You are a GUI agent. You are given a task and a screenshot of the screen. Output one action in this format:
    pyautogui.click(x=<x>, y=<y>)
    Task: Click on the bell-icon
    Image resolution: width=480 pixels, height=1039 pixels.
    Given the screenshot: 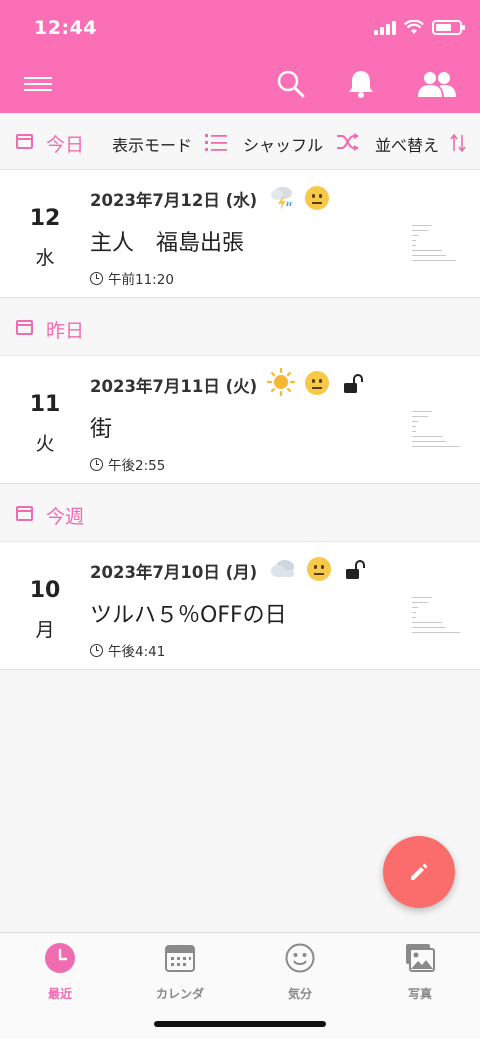 What is the action you would take?
    pyautogui.click(x=361, y=84)
    